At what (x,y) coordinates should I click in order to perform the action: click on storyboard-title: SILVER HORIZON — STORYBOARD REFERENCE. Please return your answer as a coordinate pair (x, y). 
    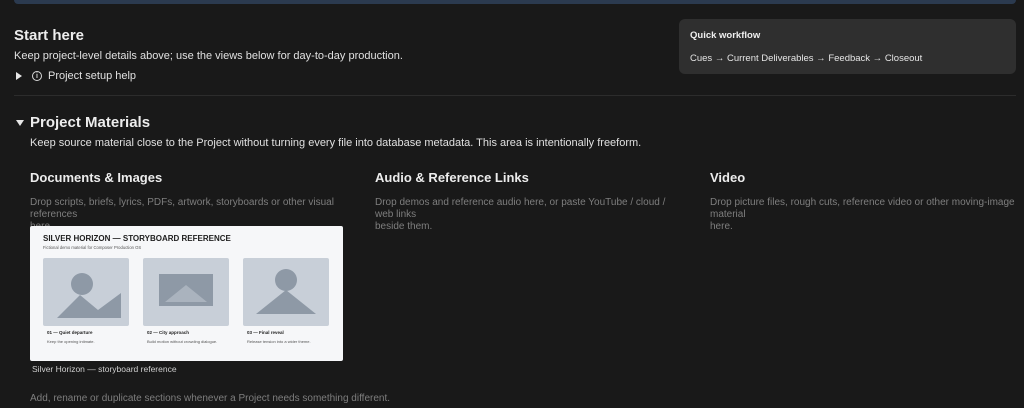
    Looking at the image, I should click on (137, 238).